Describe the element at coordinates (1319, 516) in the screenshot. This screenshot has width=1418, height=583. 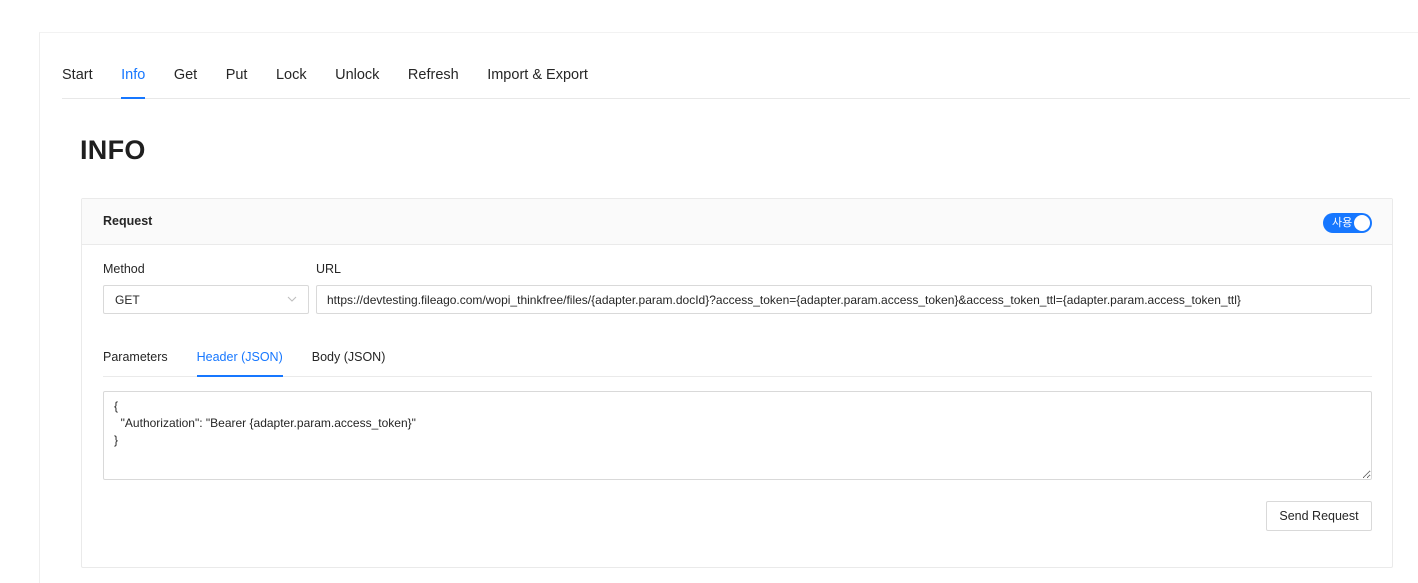
I see `send-request-button: Send Request` at that location.